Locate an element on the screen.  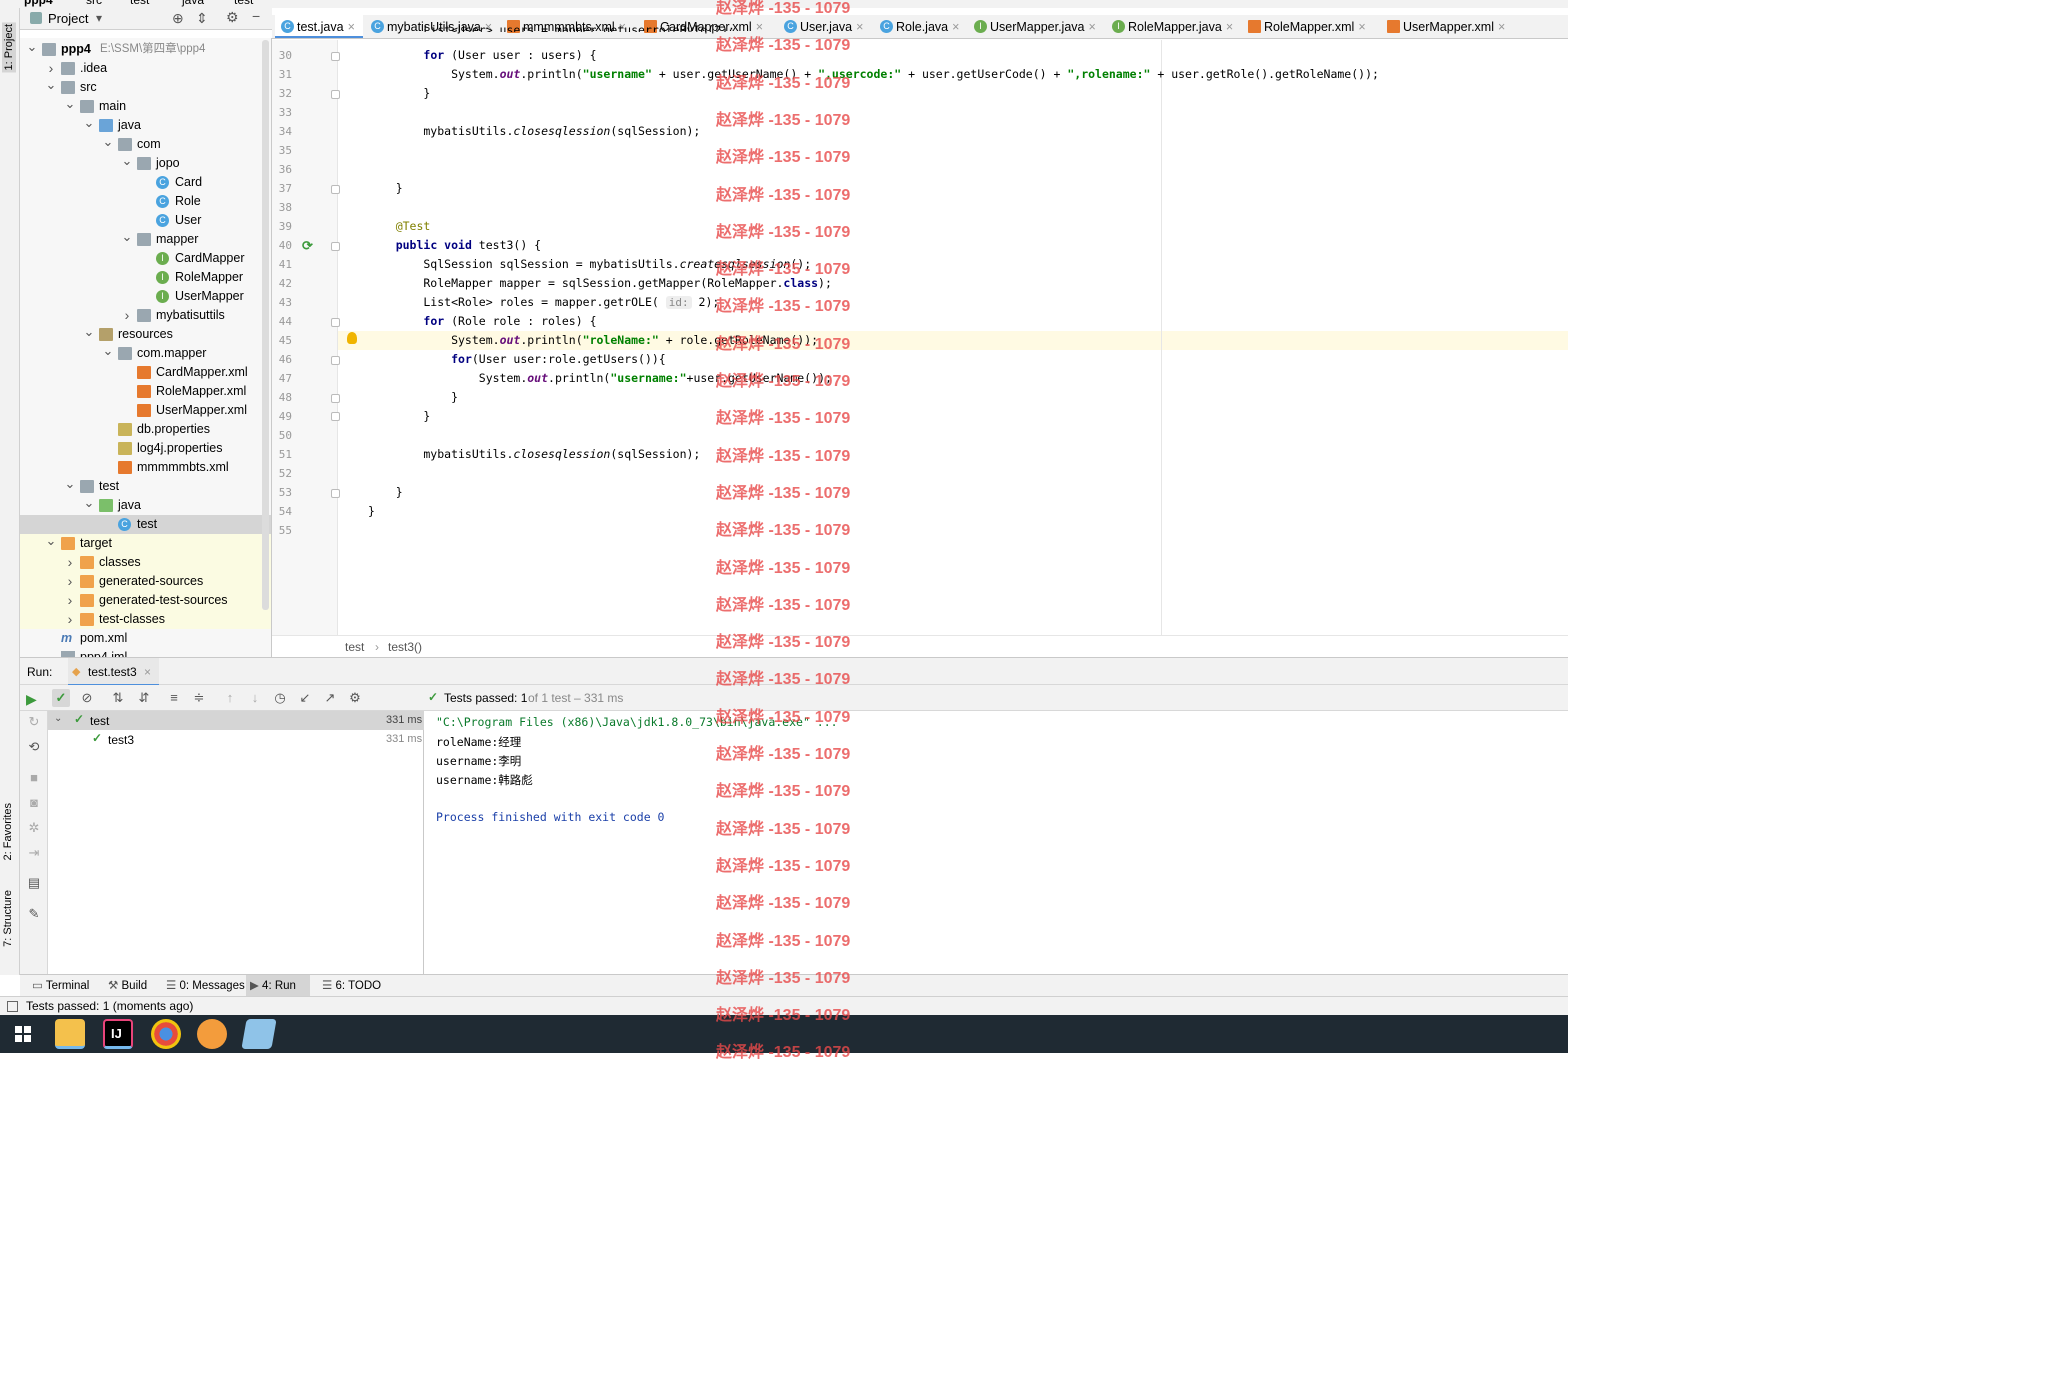
lightbulb-icon is located at coordinates (352, 338).